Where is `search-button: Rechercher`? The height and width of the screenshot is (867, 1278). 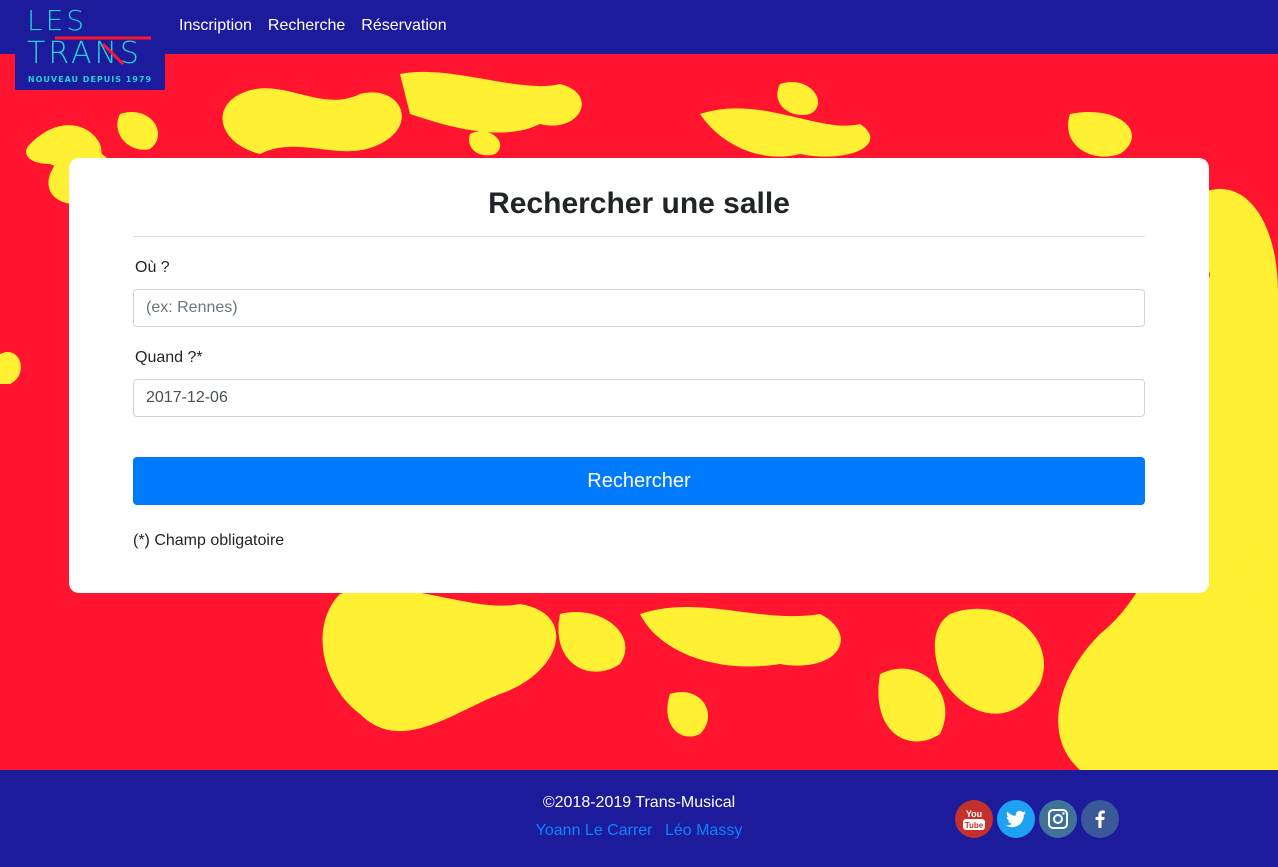
search-button: Rechercher is located at coordinates (639, 481).